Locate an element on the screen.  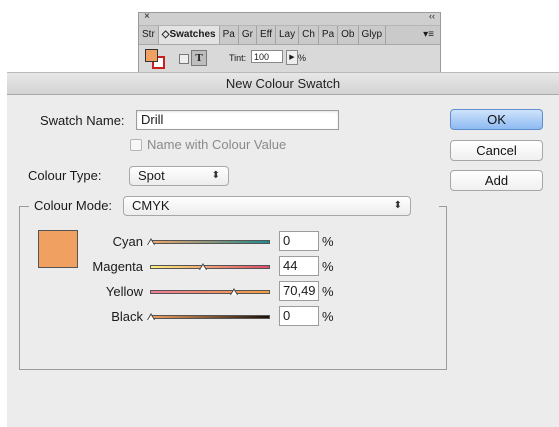
cyan-slider-thumb is located at coordinates (151, 241).